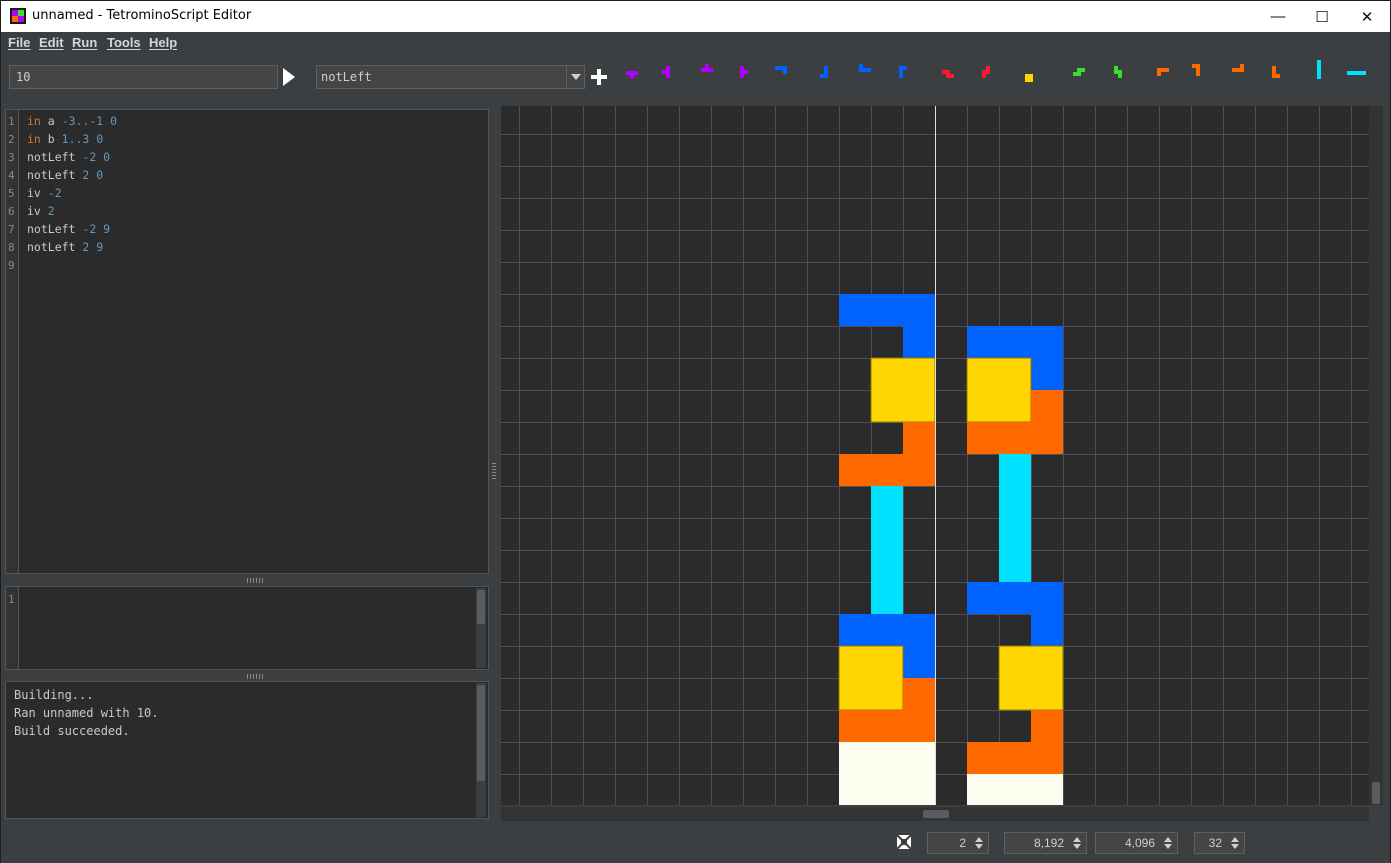 This screenshot has height=863, width=1391. I want to click on maximize-button: ☐, so click(1322, 16).